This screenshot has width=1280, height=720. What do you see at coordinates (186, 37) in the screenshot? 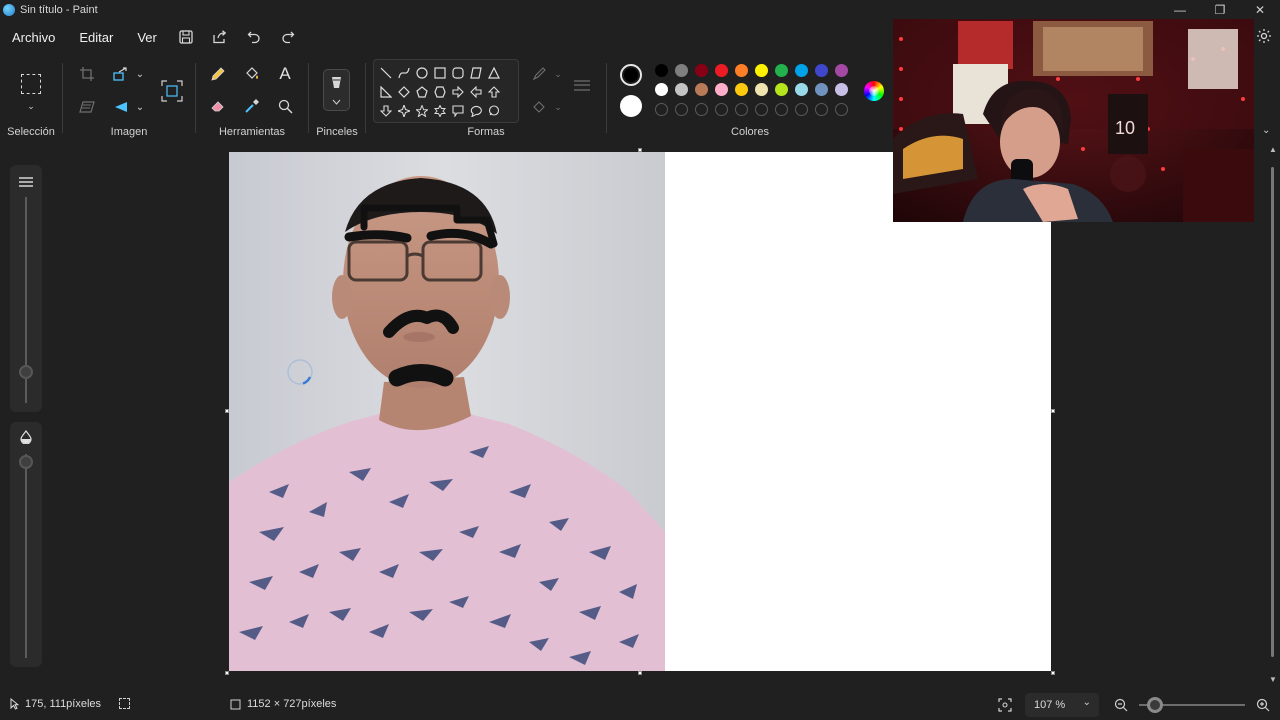
I see `save-icon` at bounding box center [186, 37].